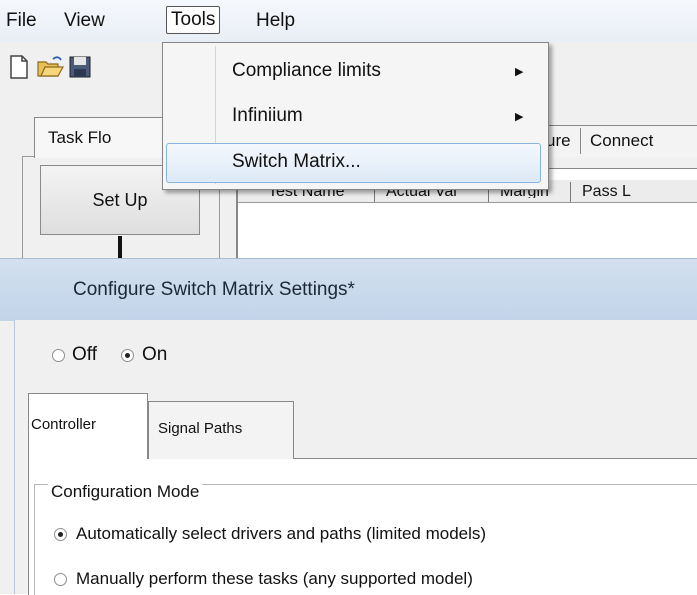 The image size is (697, 595). What do you see at coordinates (60, 579) in the screenshot?
I see `radio-manual-mode` at bounding box center [60, 579].